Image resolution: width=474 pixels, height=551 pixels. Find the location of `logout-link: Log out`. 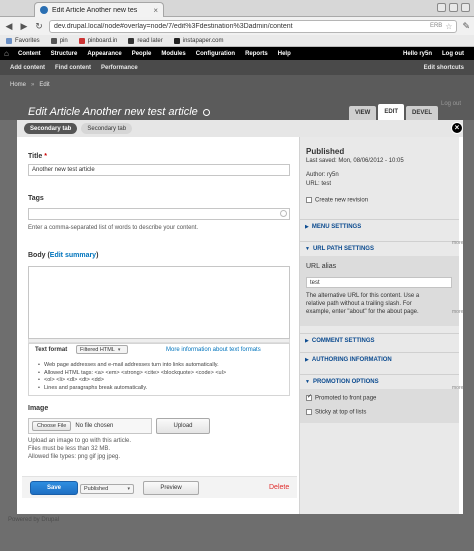

logout-link: Log out is located at coordinates (453, 54).